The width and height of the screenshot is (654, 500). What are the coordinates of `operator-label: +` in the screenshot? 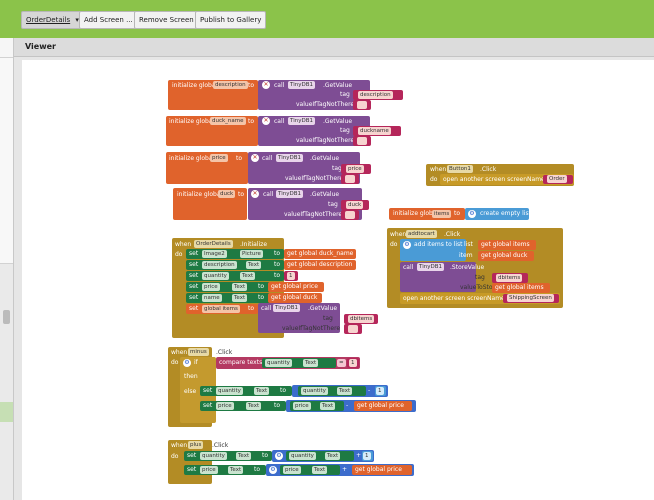 It's located at (359, 455).